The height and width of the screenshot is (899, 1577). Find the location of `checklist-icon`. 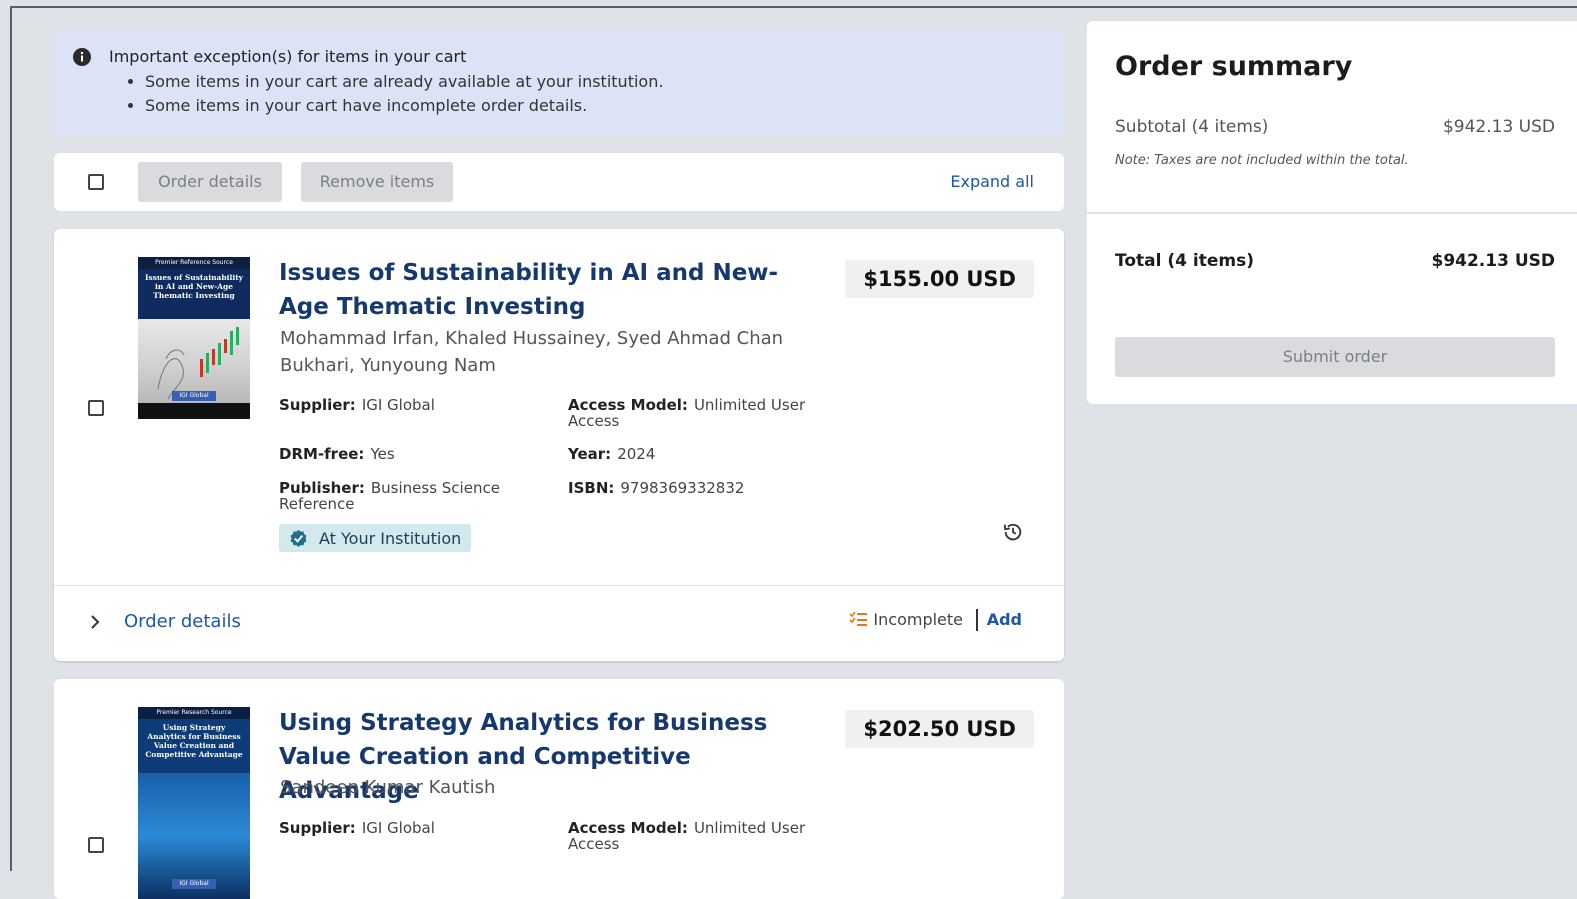

checklist-icon is located at coordinates (858, 618).